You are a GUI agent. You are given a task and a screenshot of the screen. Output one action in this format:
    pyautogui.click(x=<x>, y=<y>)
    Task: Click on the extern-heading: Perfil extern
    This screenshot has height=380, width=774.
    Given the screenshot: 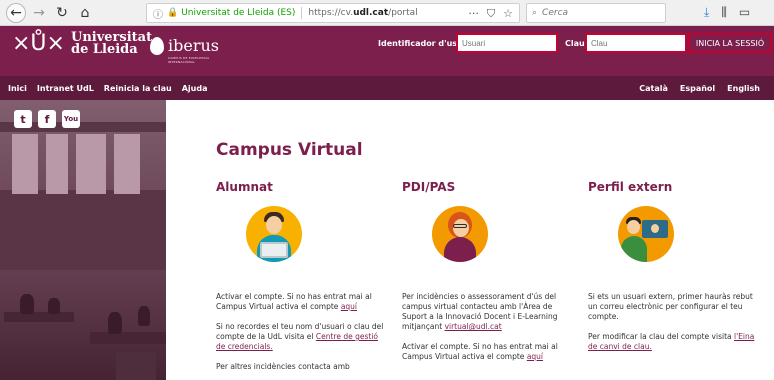 What is the action you would take?
    pyautogui.click(x=630, y=187)
    